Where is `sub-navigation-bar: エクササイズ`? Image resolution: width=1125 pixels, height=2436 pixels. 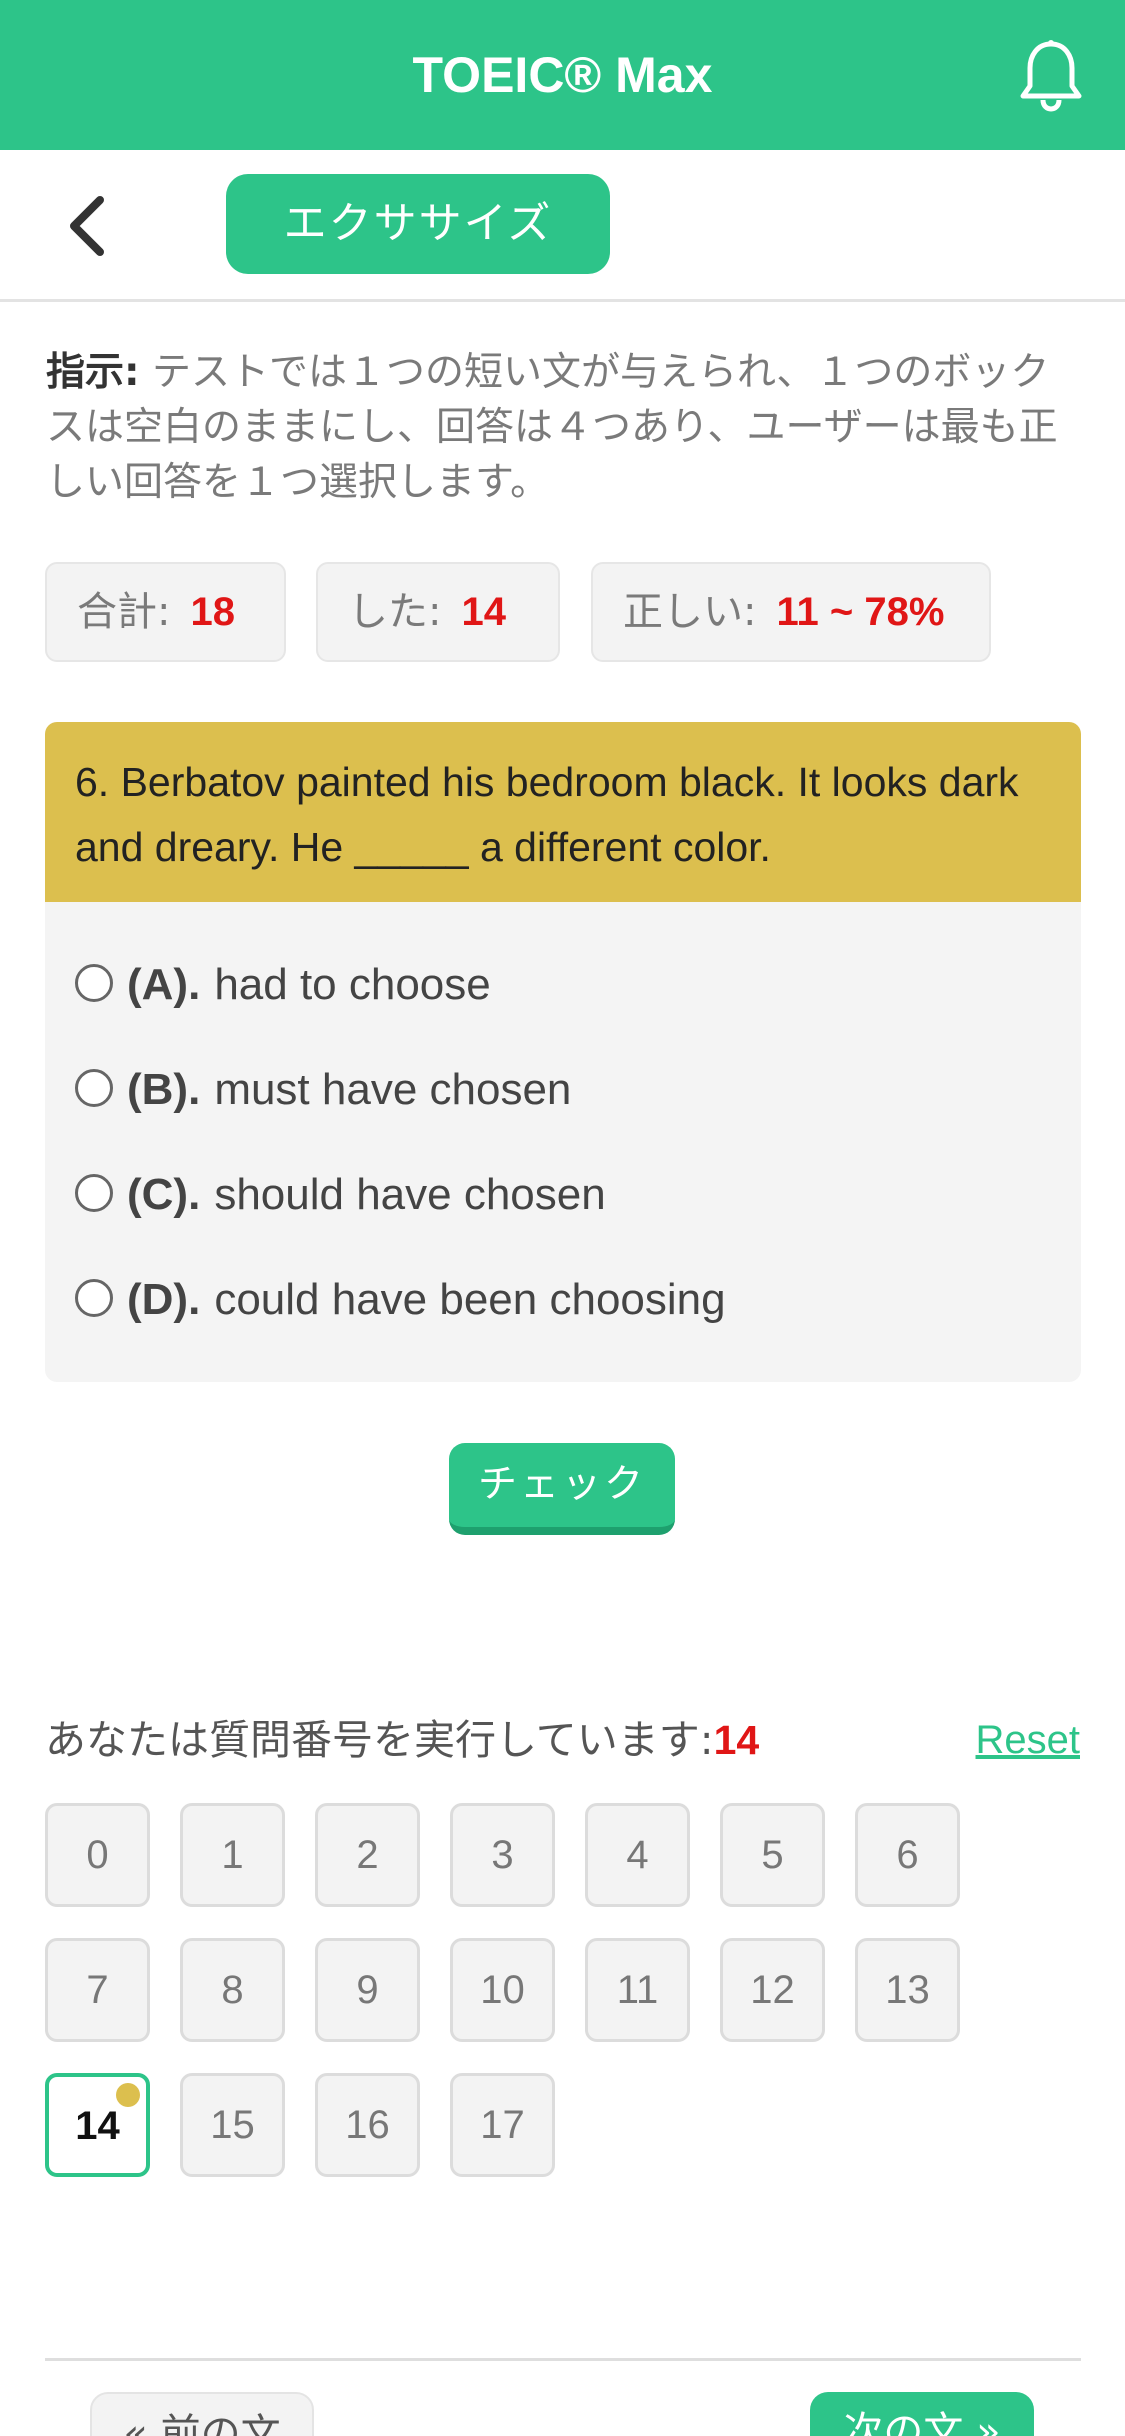 sub-navigation-bar: エクササイズ is located at coordinates (562, 226).